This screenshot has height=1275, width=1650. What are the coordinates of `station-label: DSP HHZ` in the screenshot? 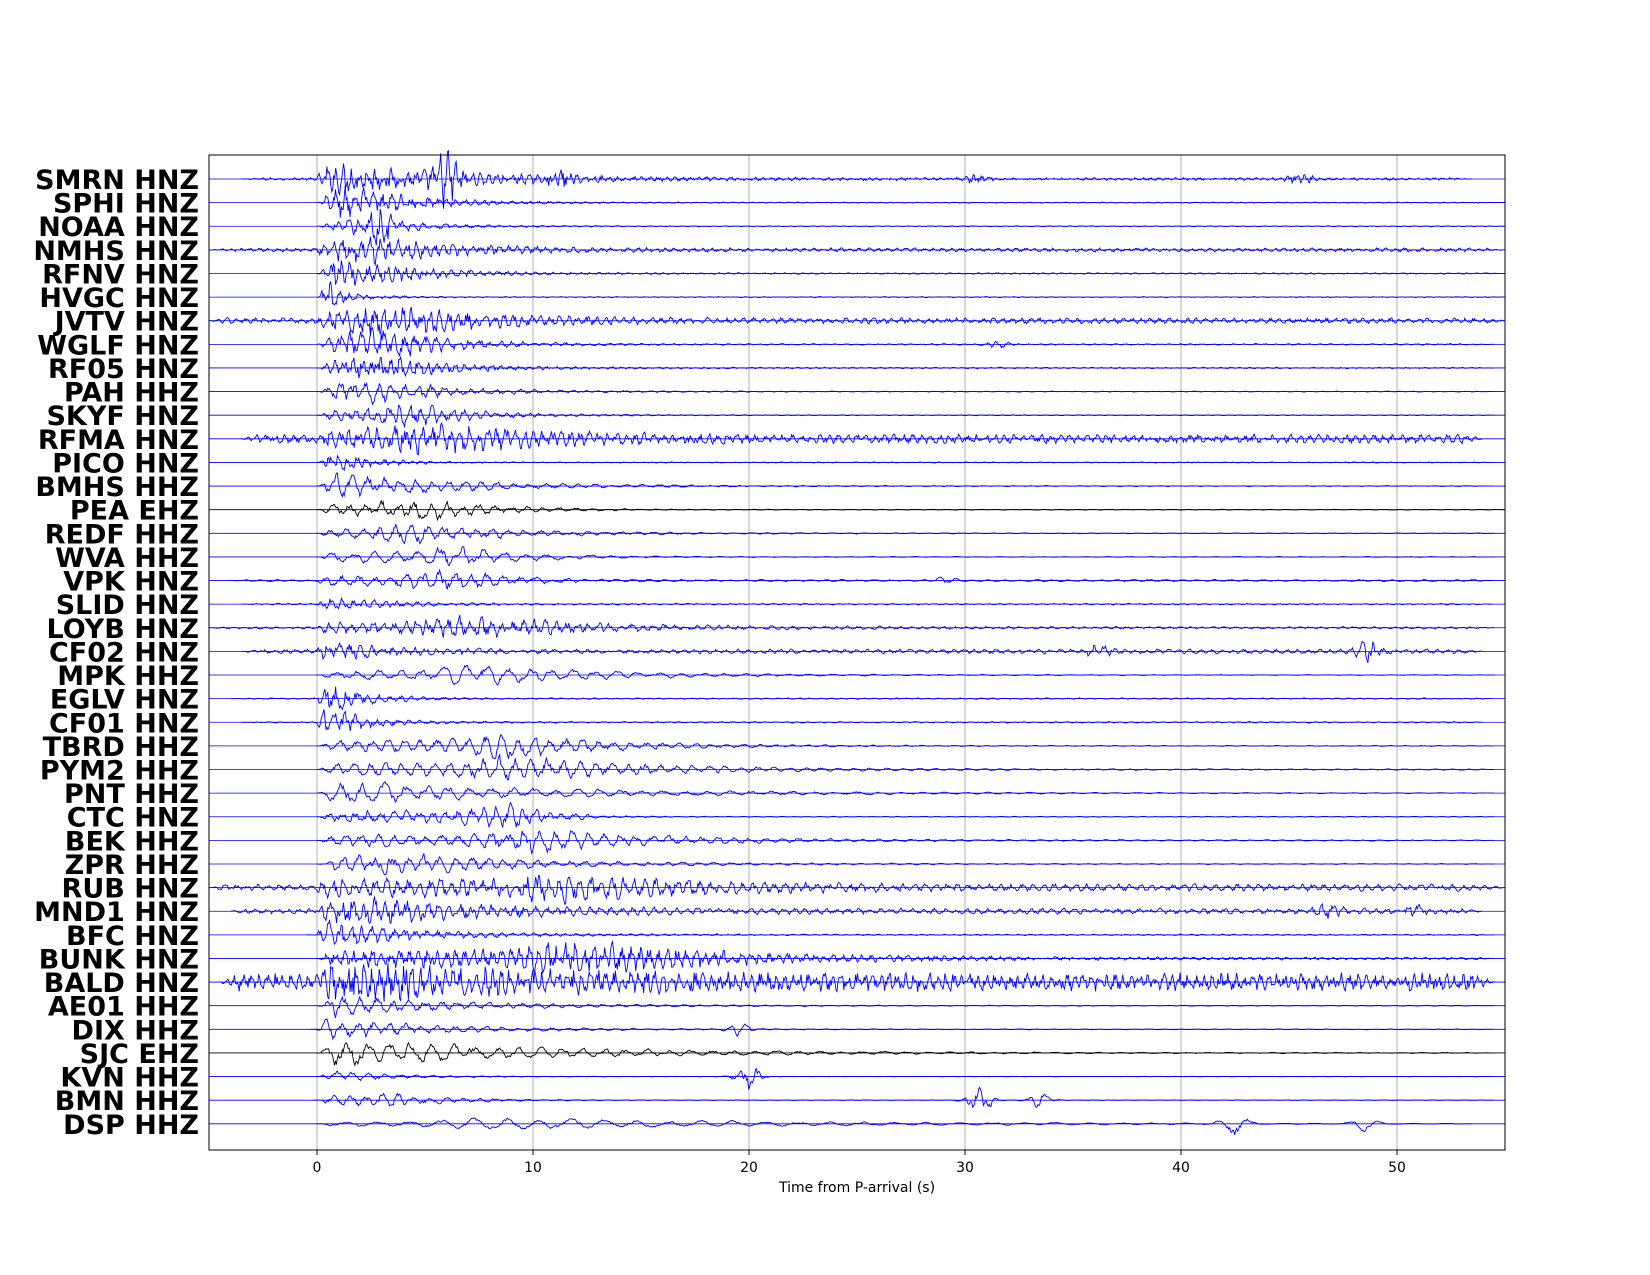 It's located at (131, 1125).